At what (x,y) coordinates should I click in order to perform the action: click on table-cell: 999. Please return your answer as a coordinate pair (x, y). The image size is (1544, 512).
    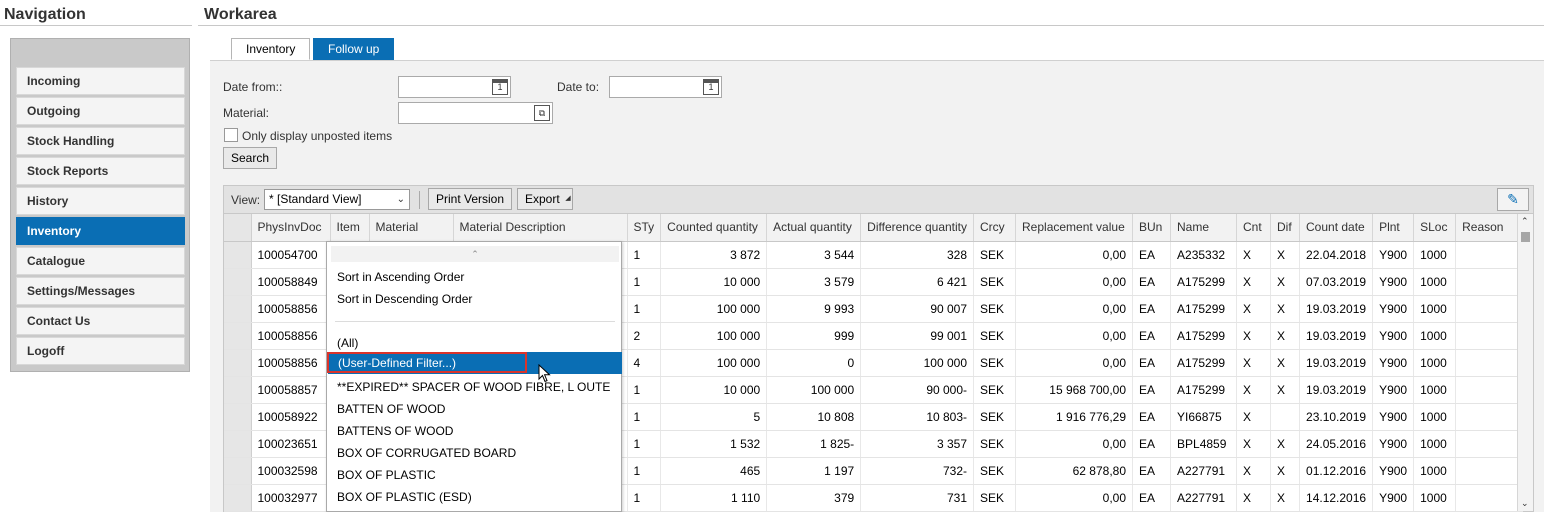
    Looking at the image, I should click on (814, 336).